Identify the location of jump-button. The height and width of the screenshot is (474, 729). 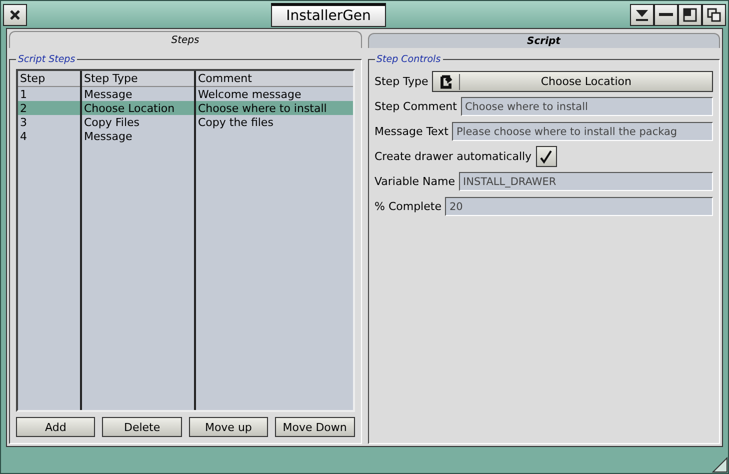
(642, 15).